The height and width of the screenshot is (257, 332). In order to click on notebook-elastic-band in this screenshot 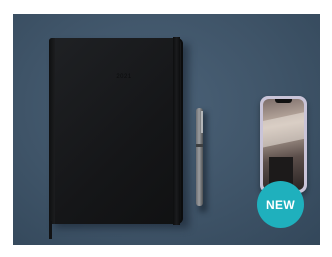, I will do `click(176, 131)`.